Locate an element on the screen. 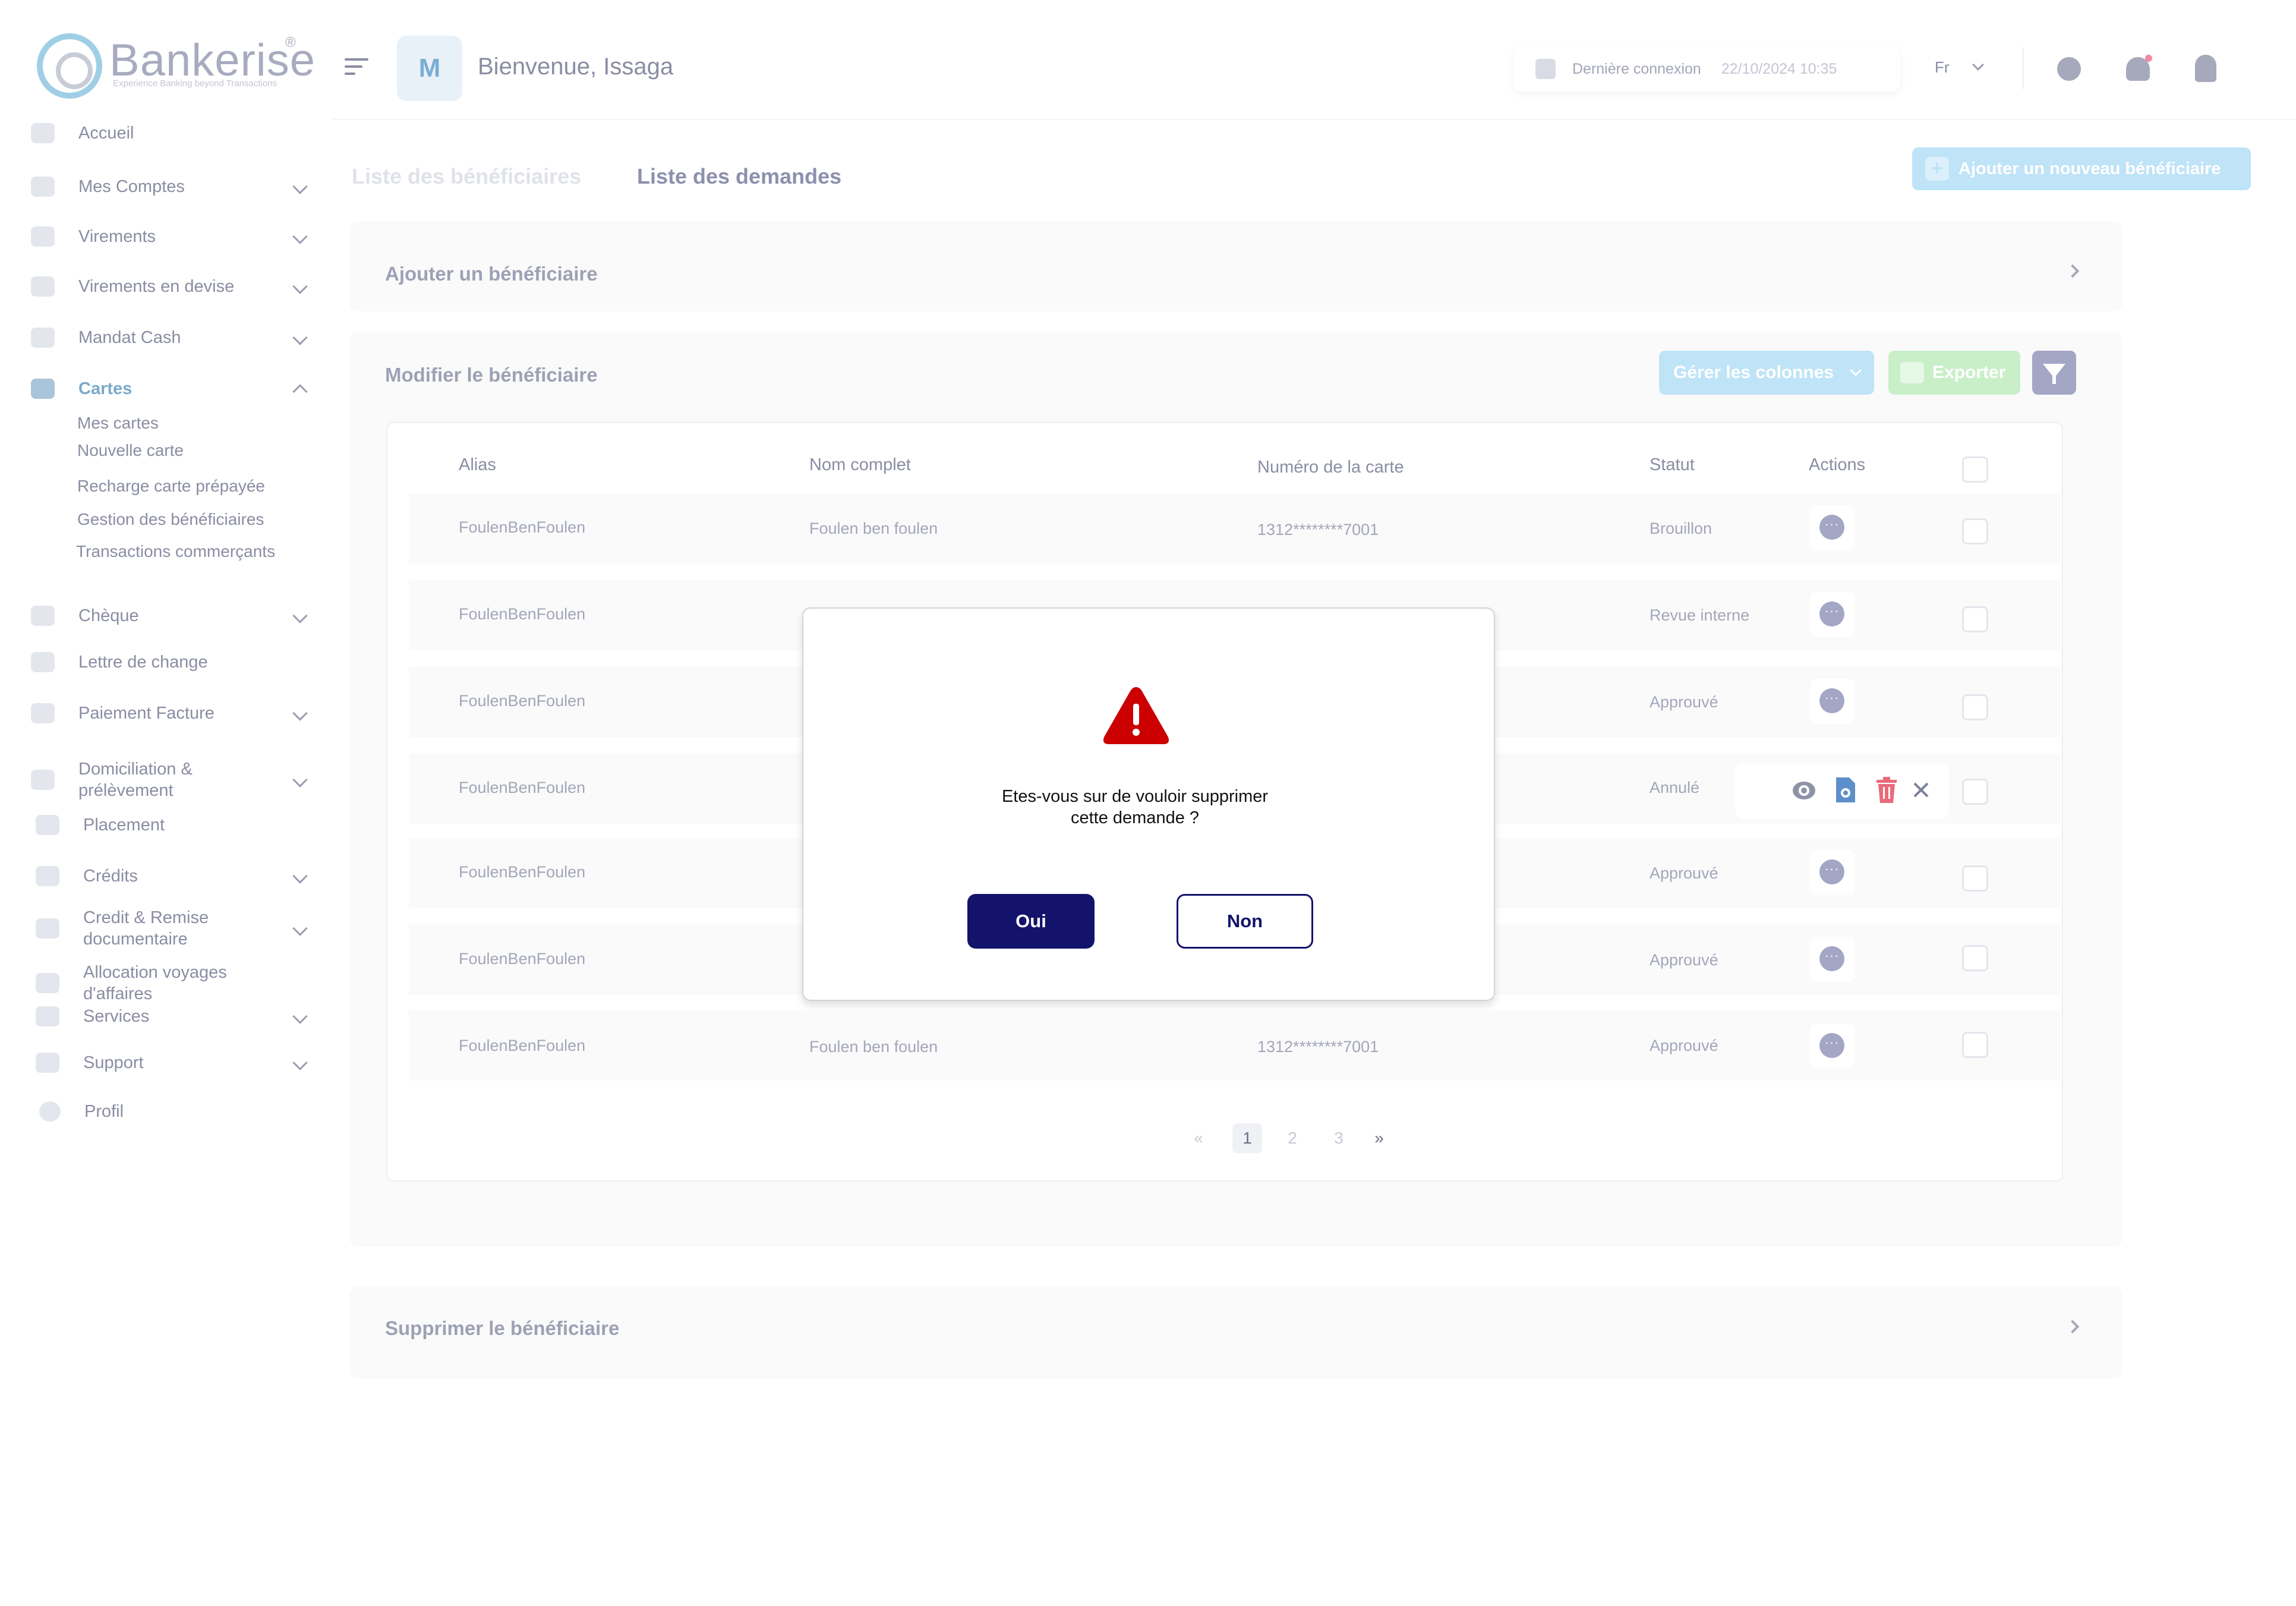  brand-tagline: Experience Banking beyond Transactions is located at coordinates (195, 83).